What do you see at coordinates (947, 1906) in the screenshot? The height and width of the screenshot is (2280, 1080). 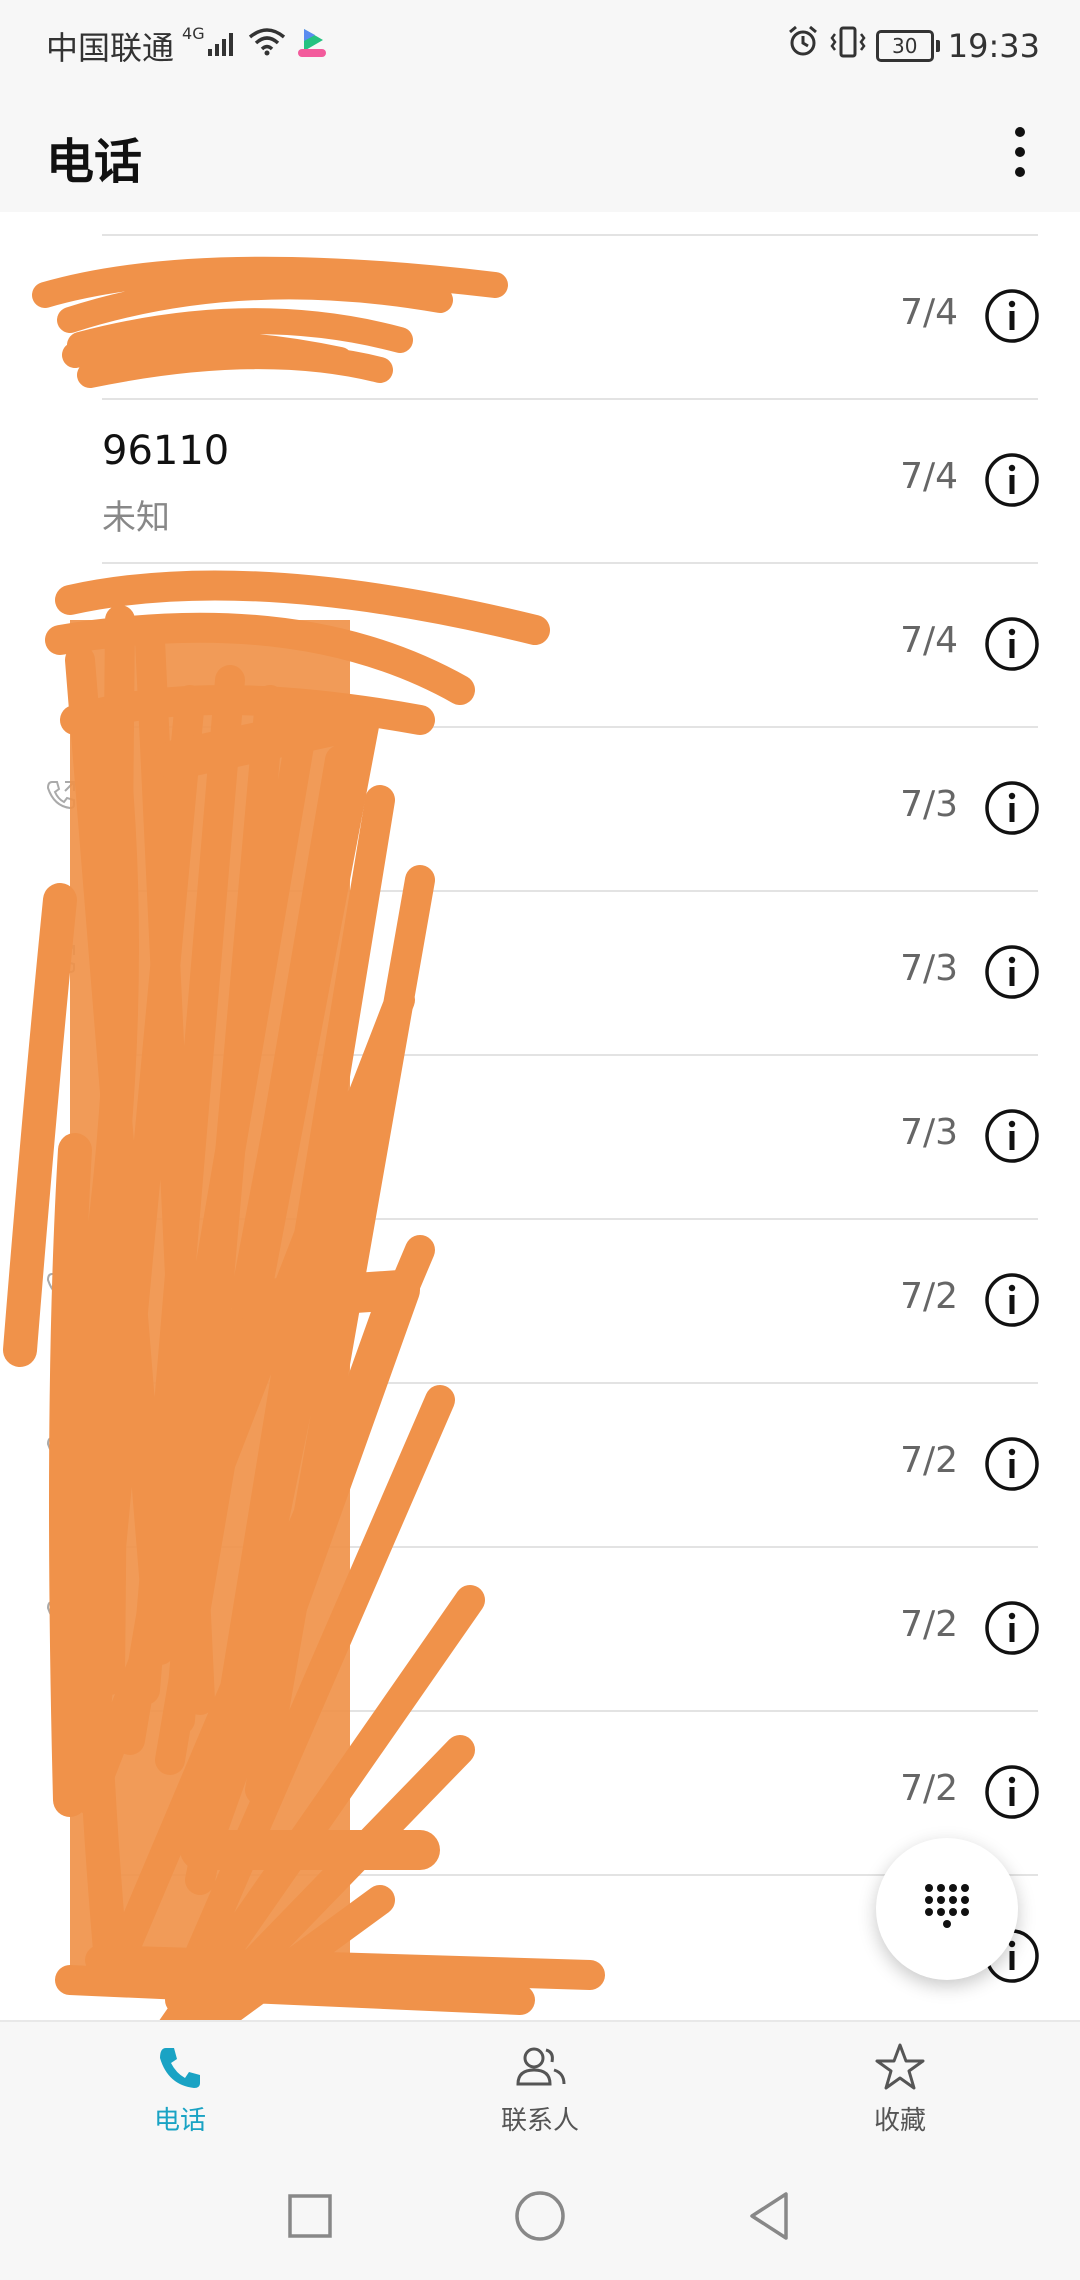 I see `dialpad-icon` at bounding box center [947, 1906].